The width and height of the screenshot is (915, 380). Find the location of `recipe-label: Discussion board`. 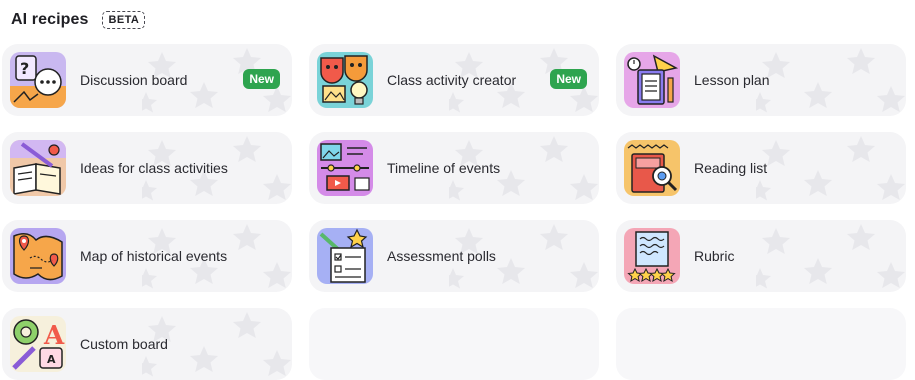

recipe-label: Discussion board is located at coordinates (134, 80).